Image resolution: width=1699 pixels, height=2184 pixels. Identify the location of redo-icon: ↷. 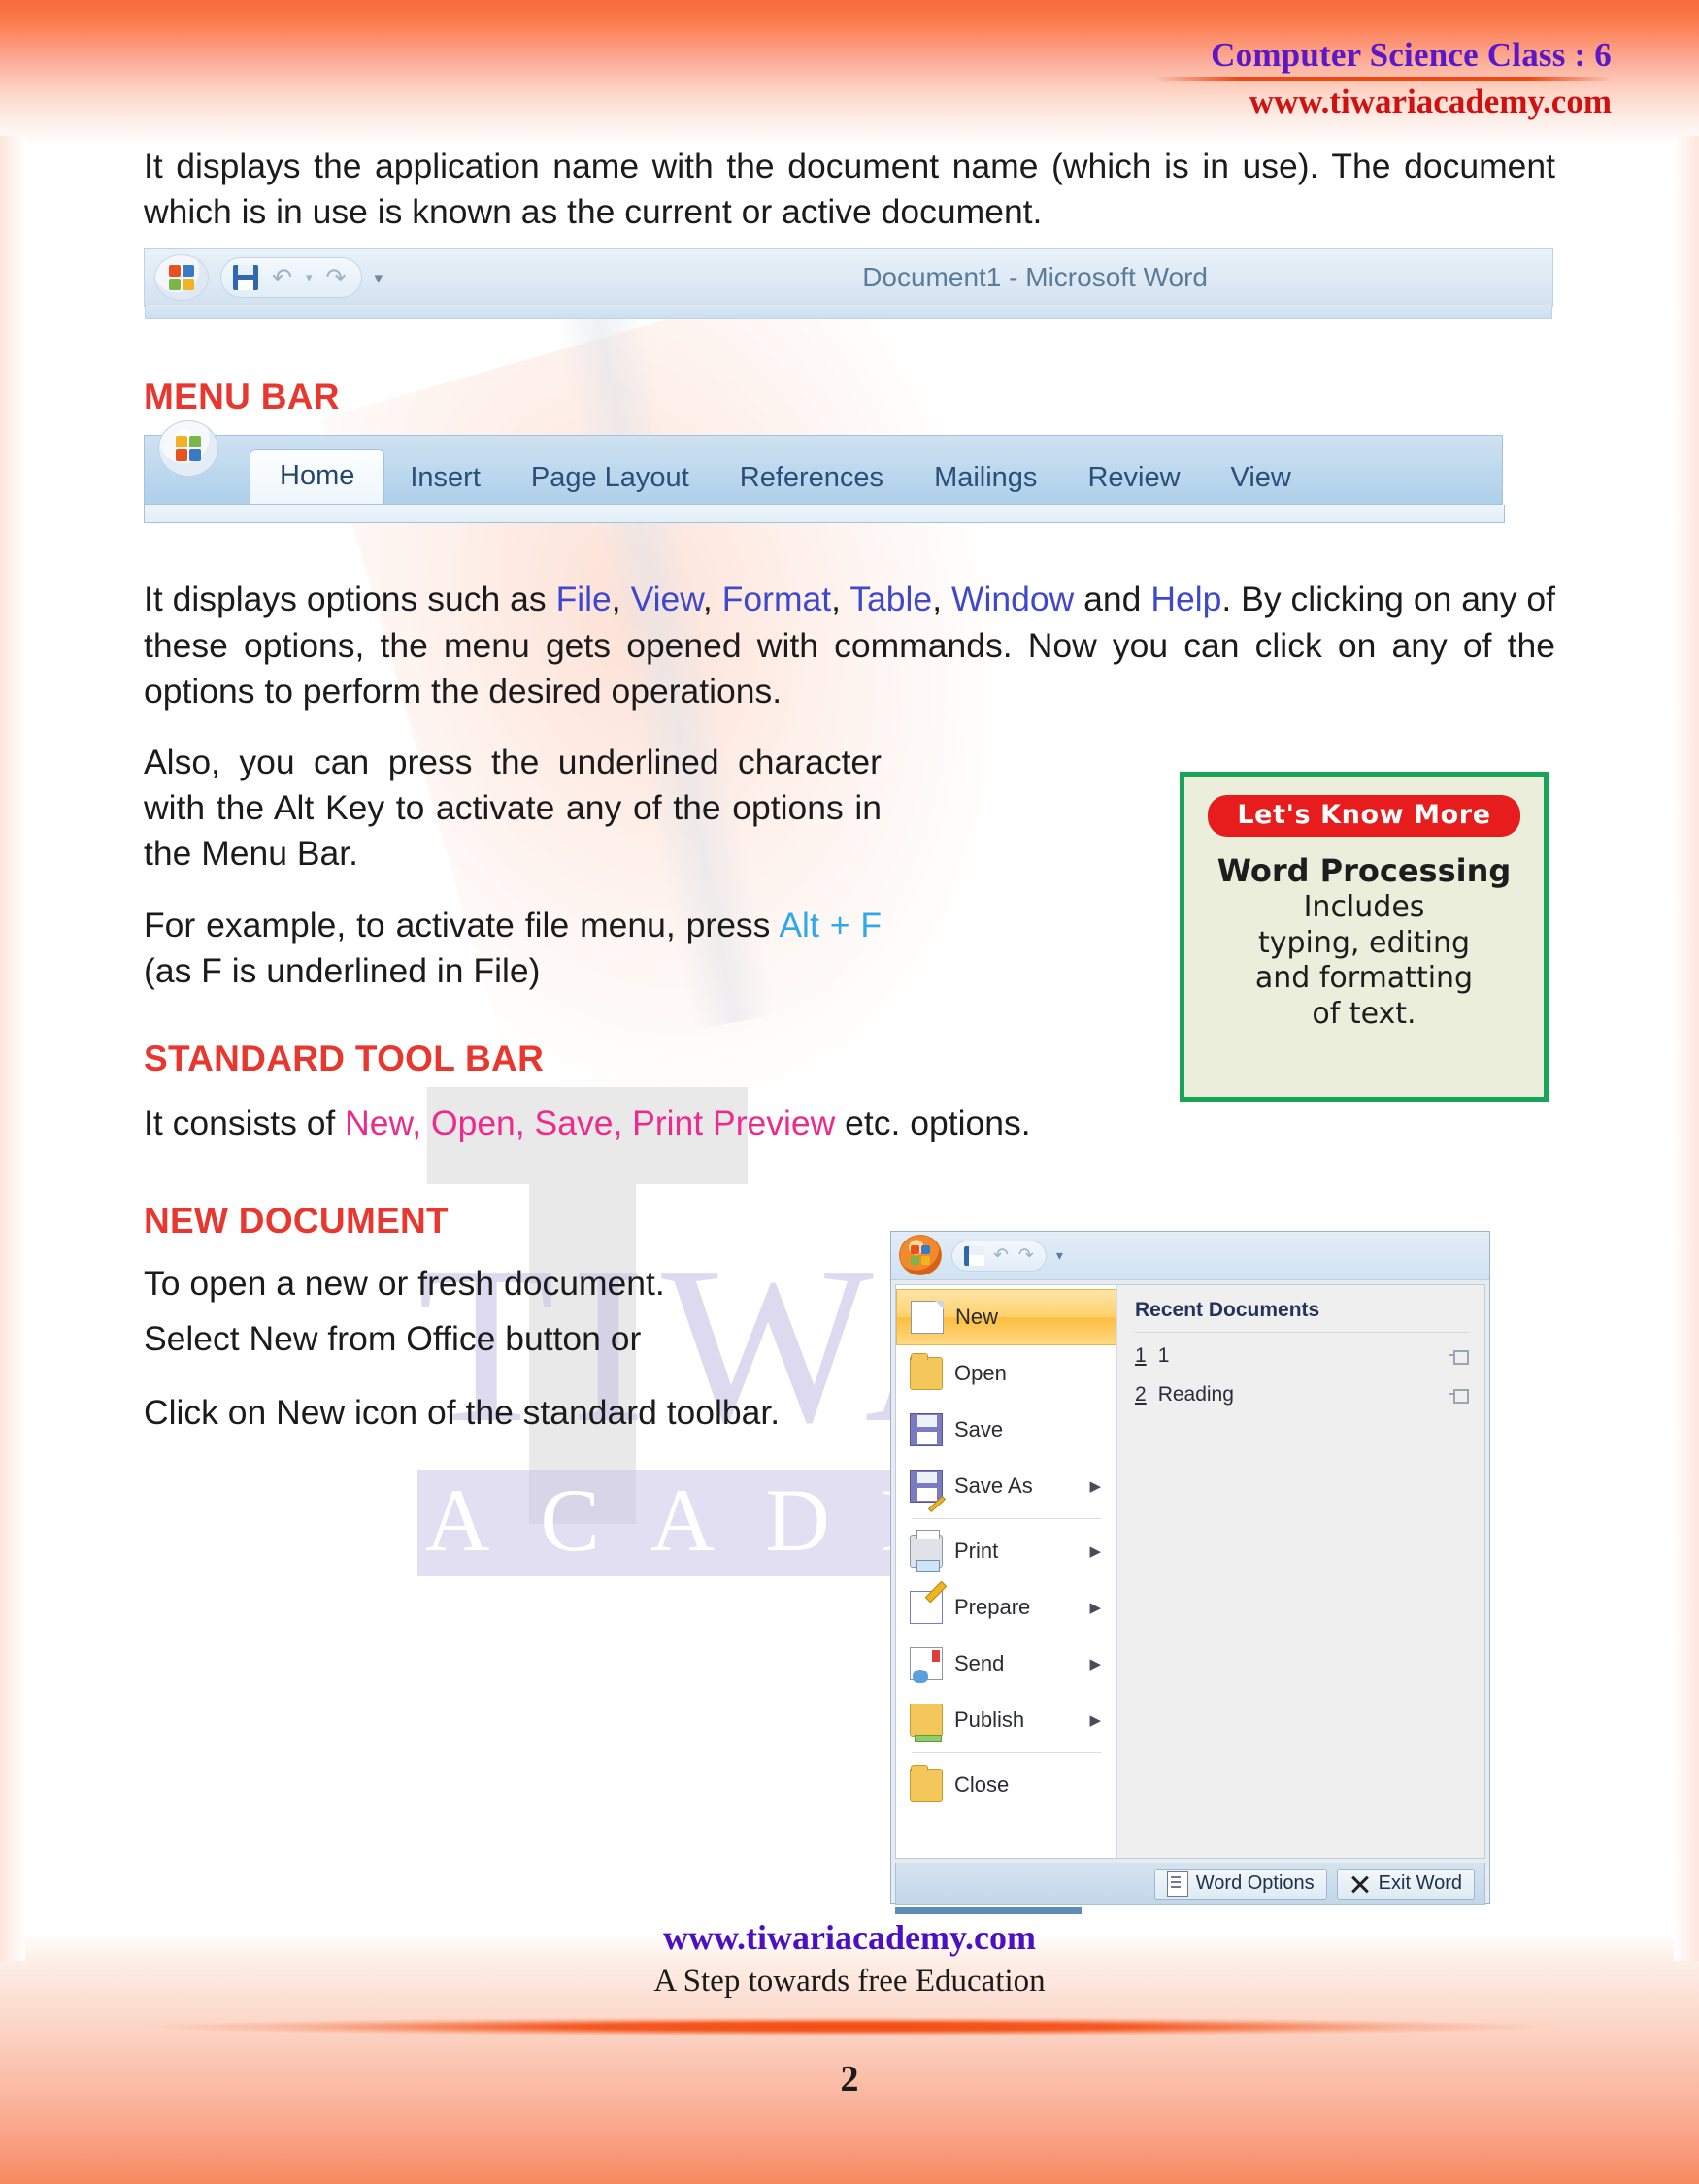
(335, 277).